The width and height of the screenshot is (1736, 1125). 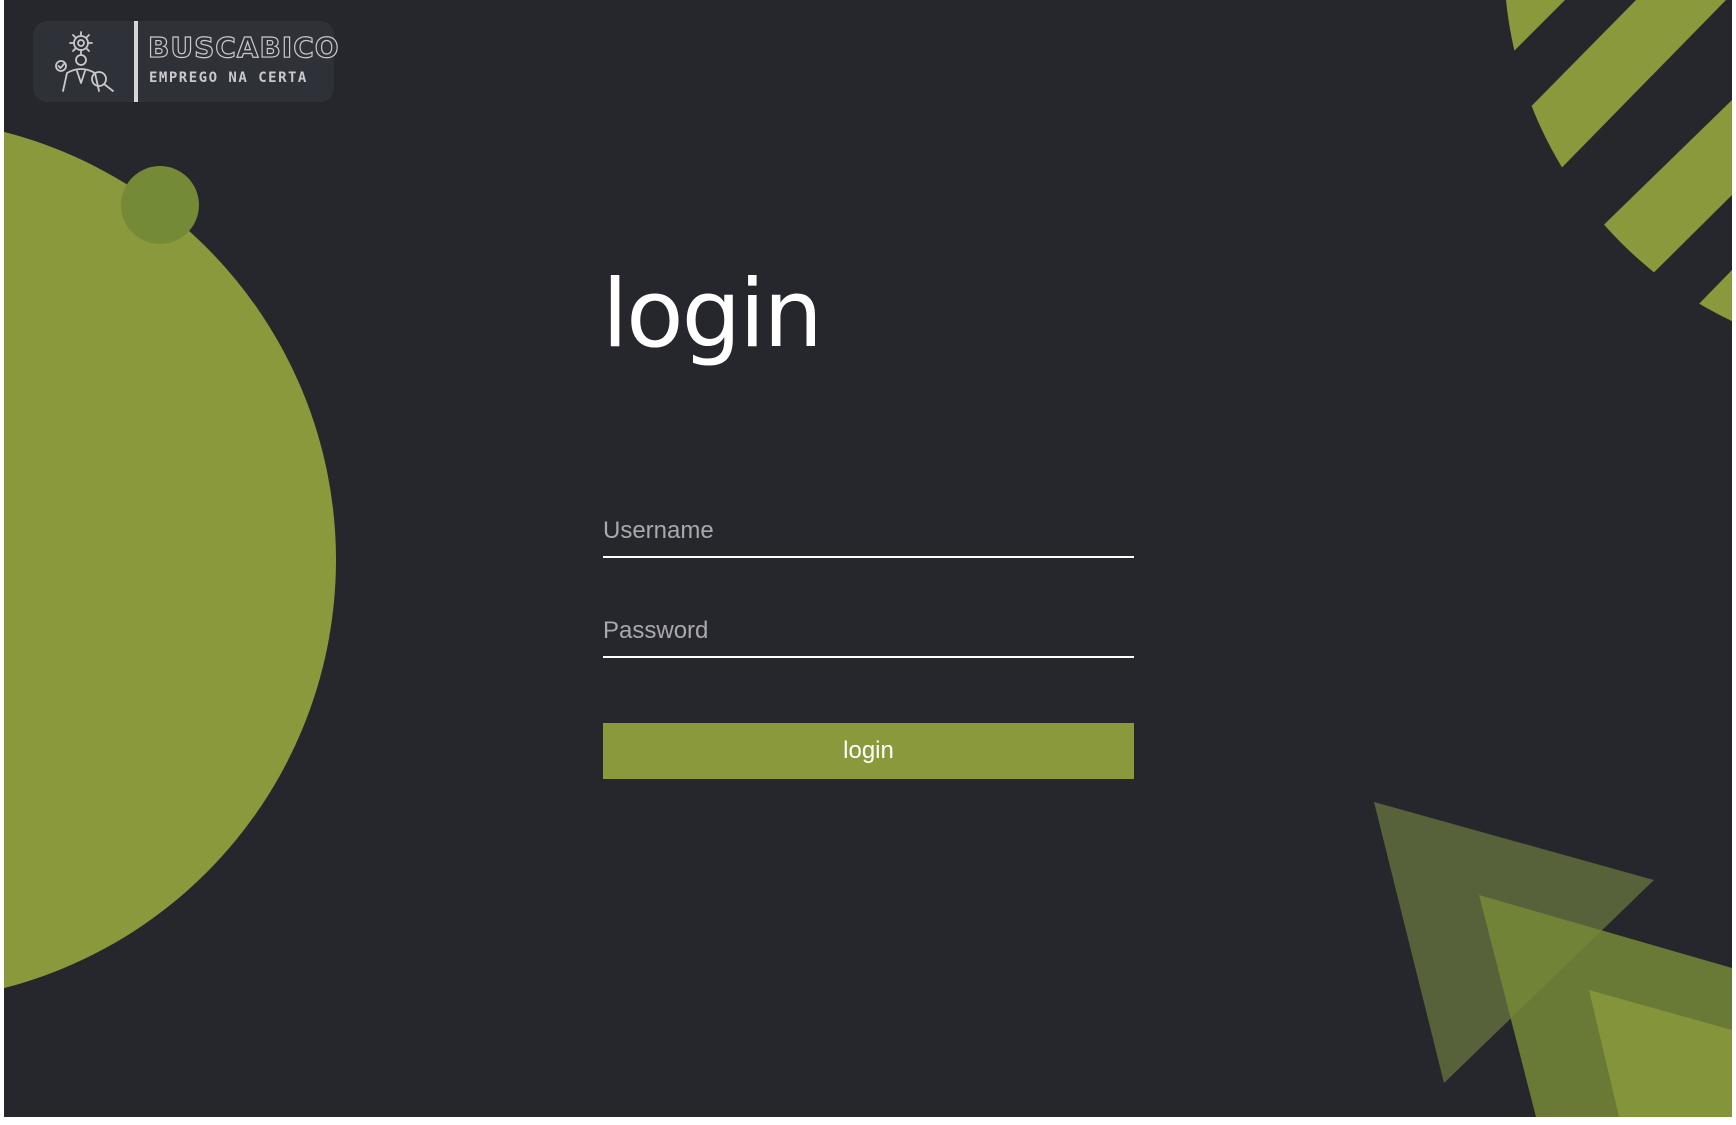 What do you see at coordinates (160, 205) in the screenshot?
I see `small-circle` at bounding box center [160, 205].